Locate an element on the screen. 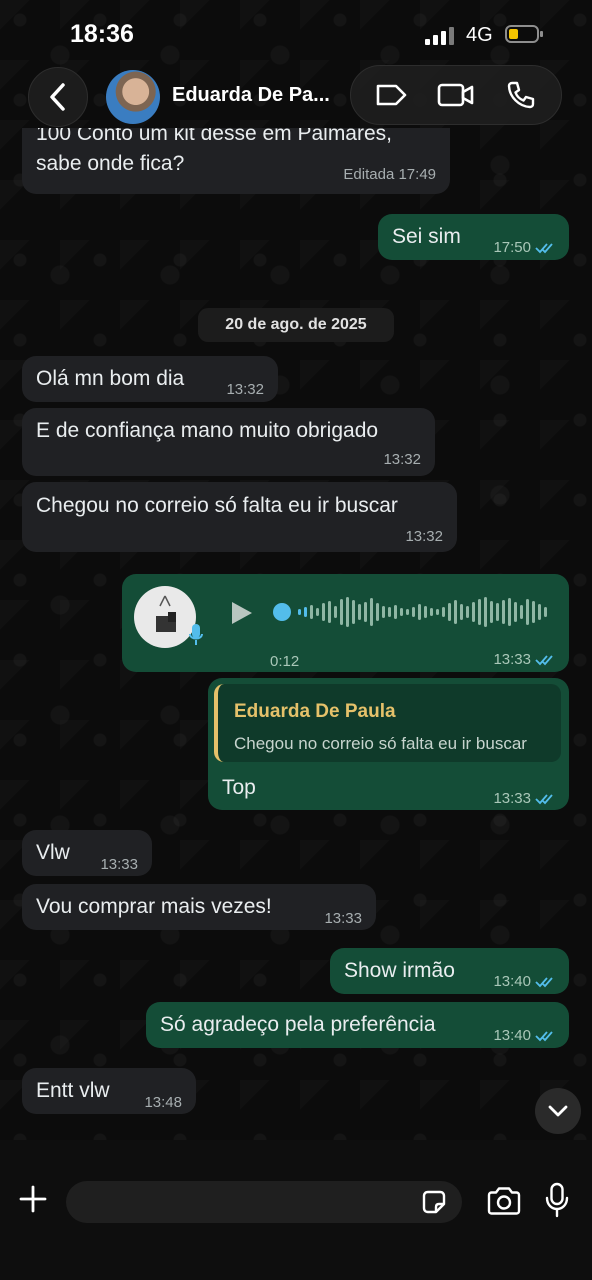 The height and width of the screenshot is (1280, 592). message-outgoing: Show irmão 13:40 is located at coordinates (449, 971).